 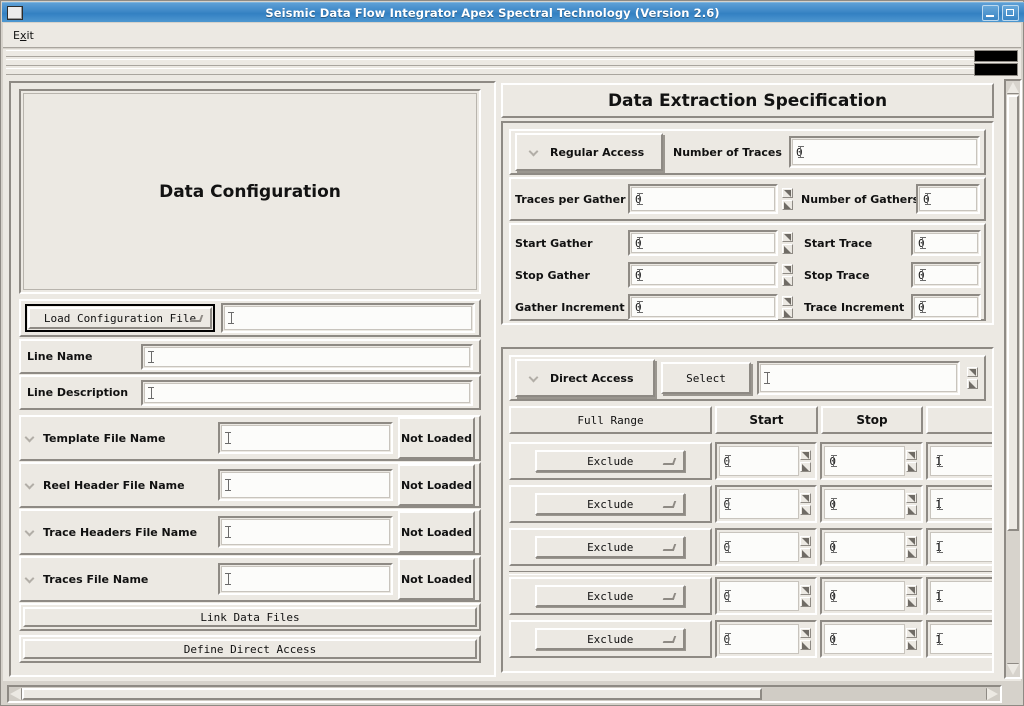 I want to click on minimize-button, so click(x=990, y=12).